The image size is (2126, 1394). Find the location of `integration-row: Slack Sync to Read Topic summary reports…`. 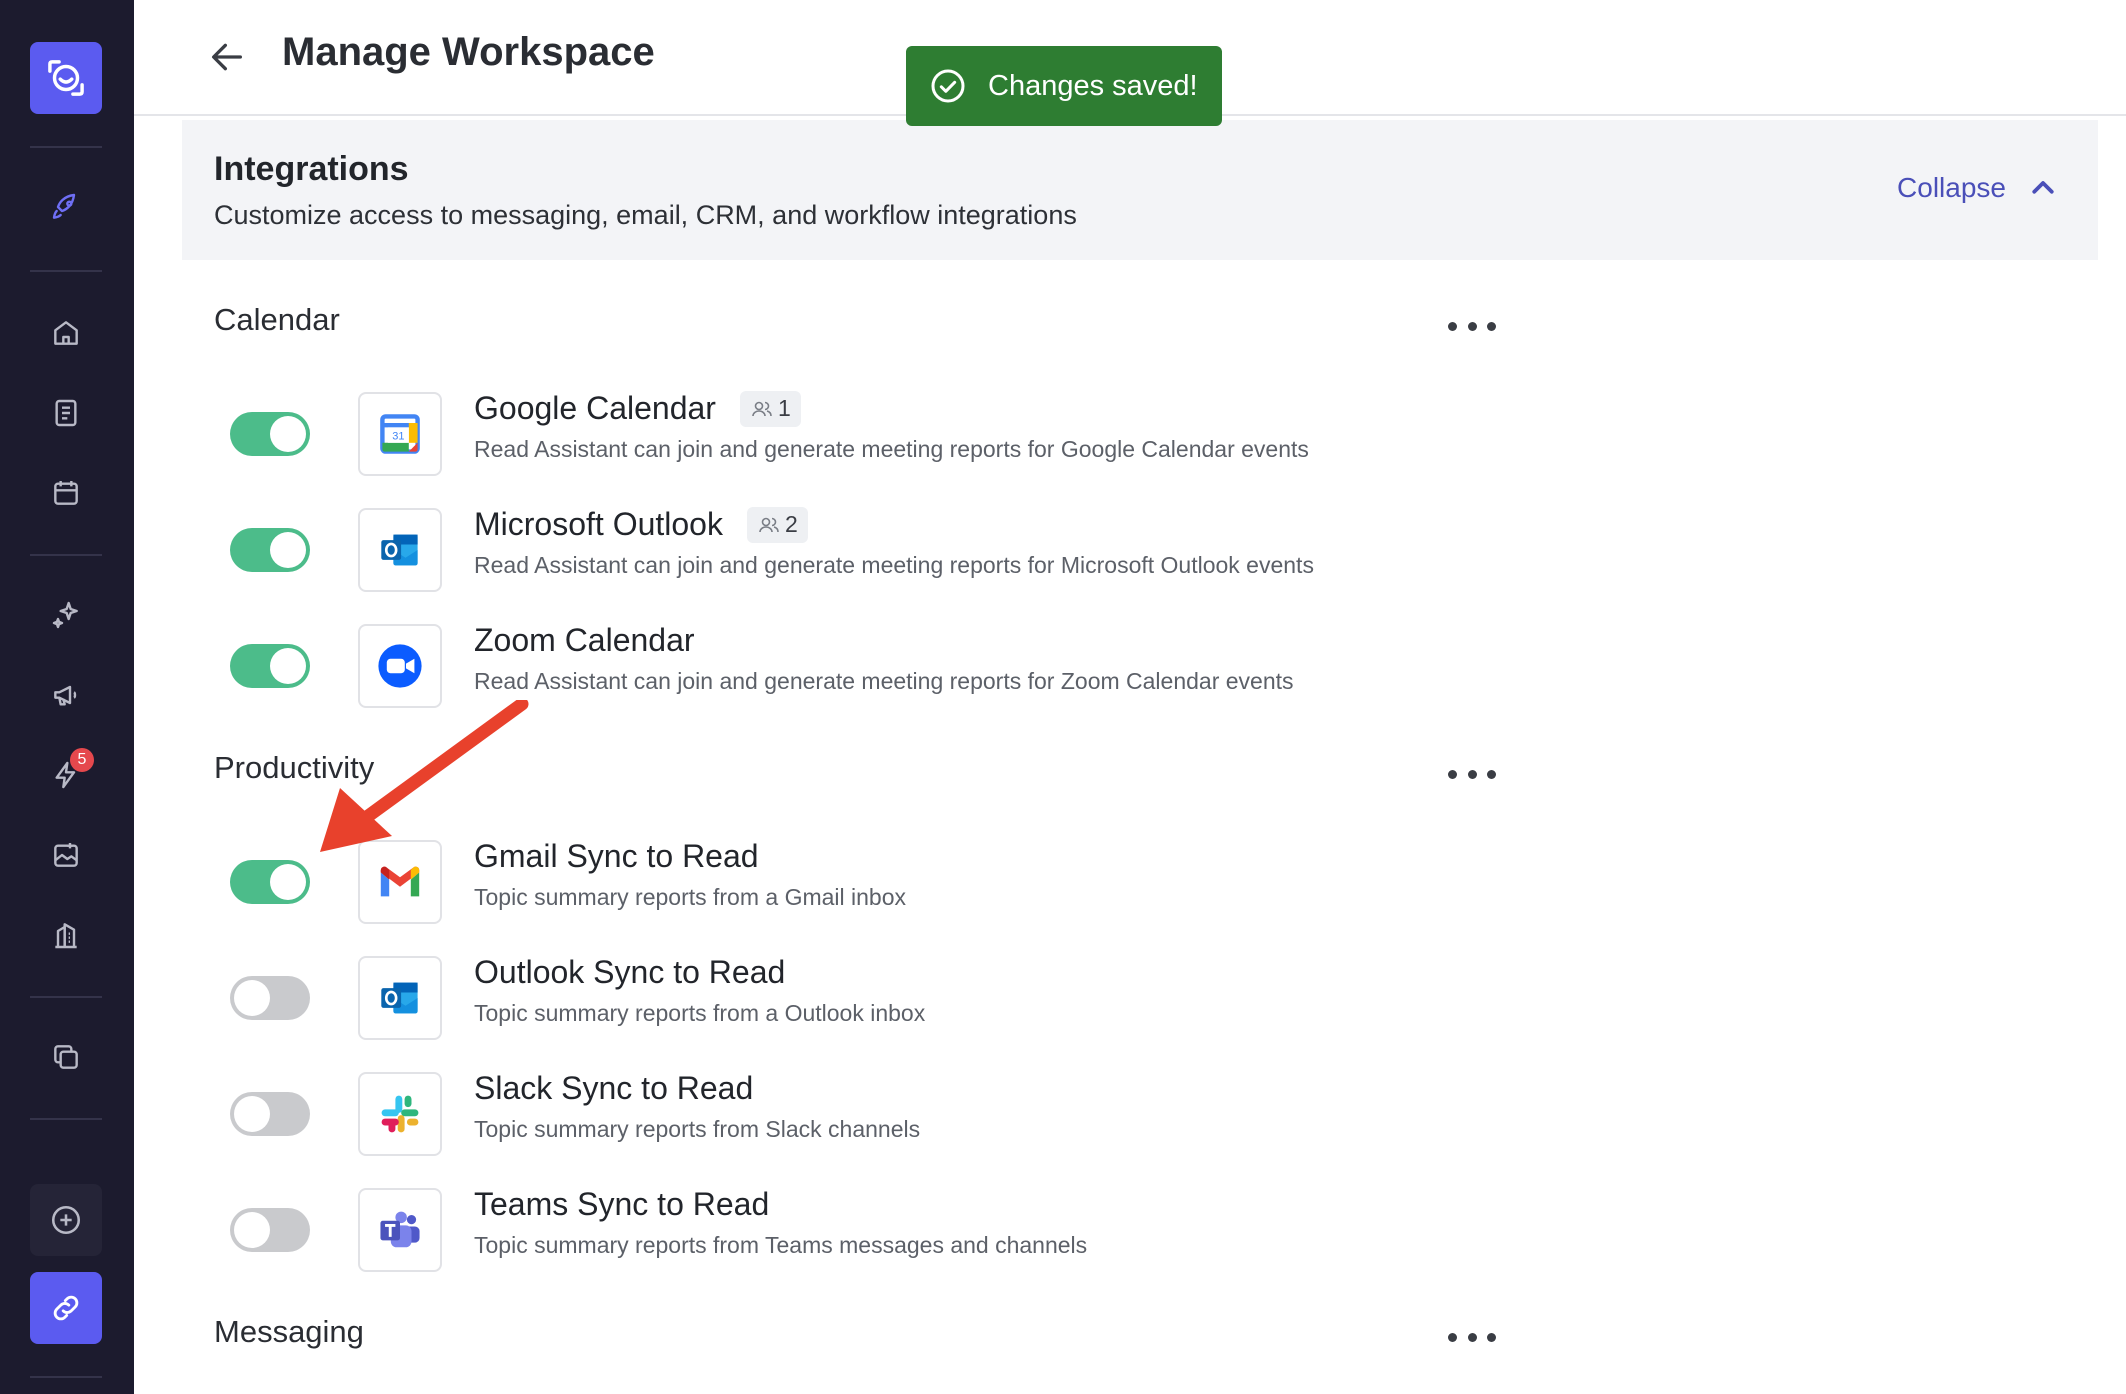

integration-row: Slack Sync to Read Topic summary reports… is located at coordinates (864, 1111).